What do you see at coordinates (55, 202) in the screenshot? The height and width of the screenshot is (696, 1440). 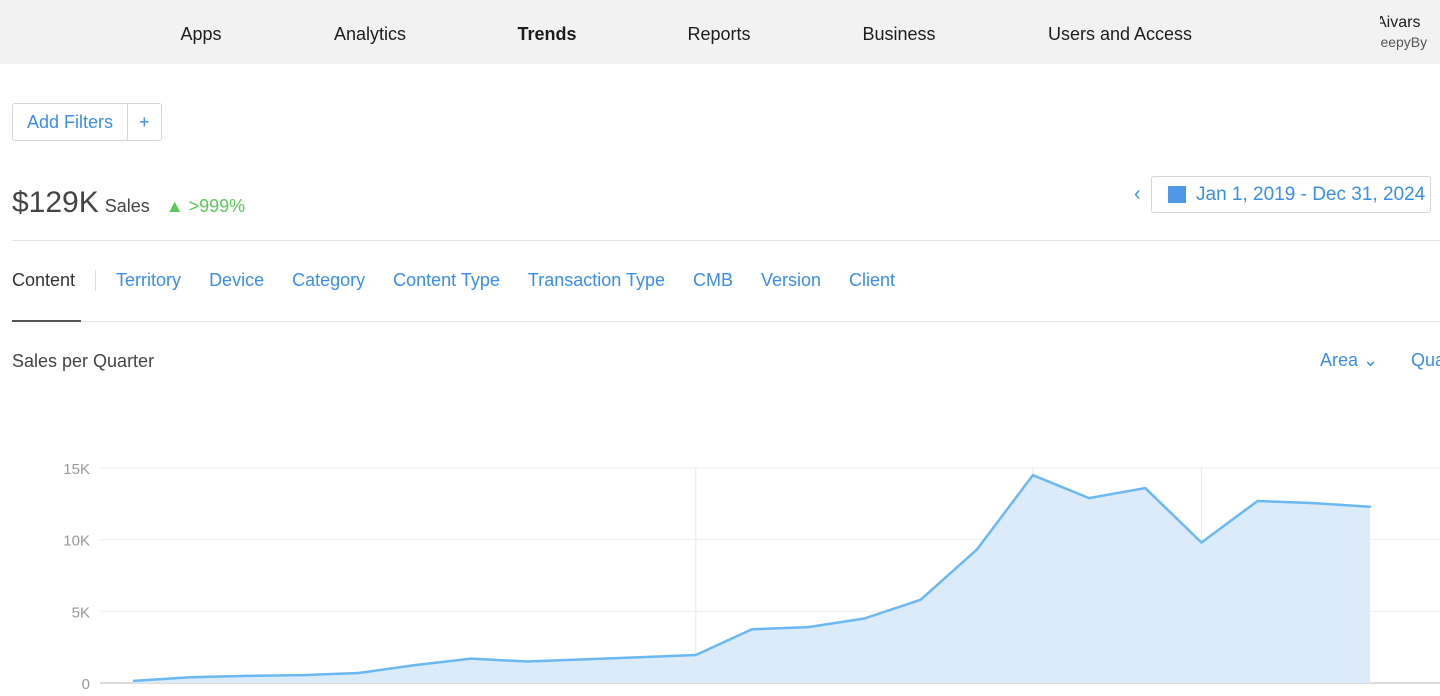 I see `sales-value: $129K` at bounding box center [55, 202].